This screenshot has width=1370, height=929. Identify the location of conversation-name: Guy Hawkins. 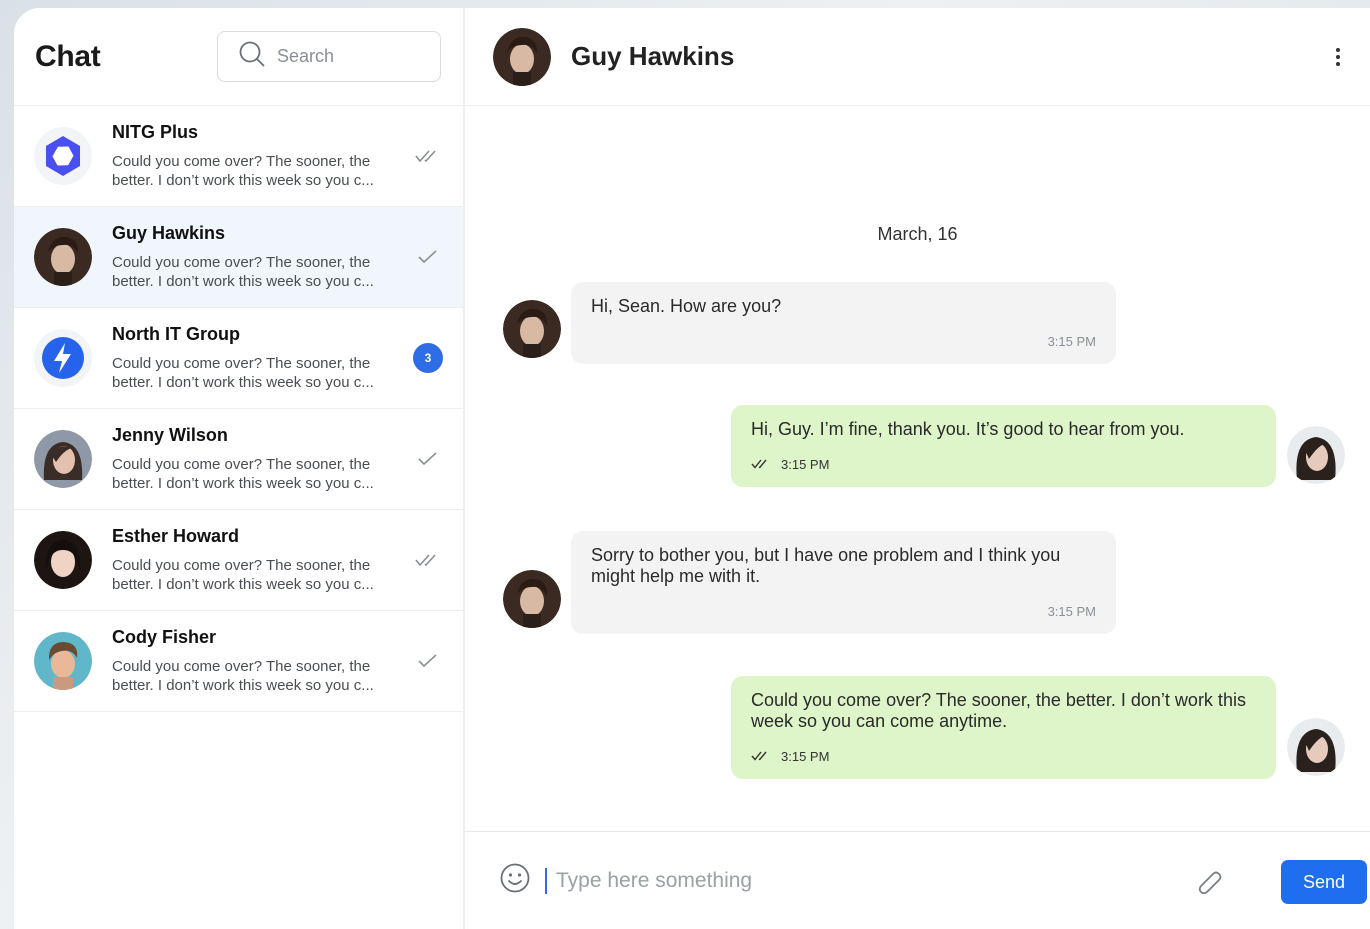
(169, 233).